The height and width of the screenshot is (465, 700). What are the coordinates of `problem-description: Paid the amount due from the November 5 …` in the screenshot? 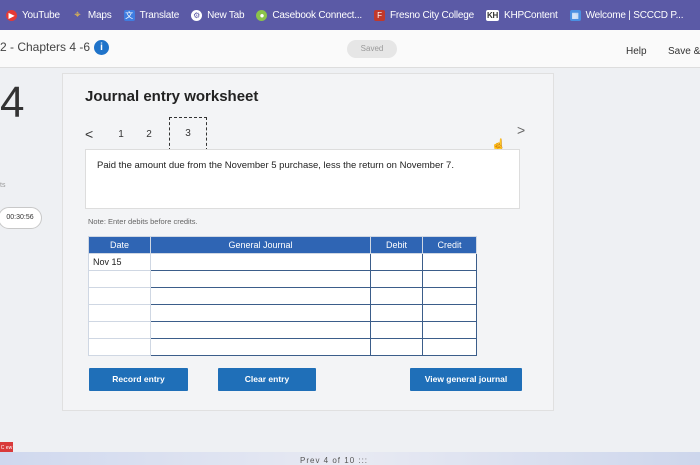 It's located at (302, 179).